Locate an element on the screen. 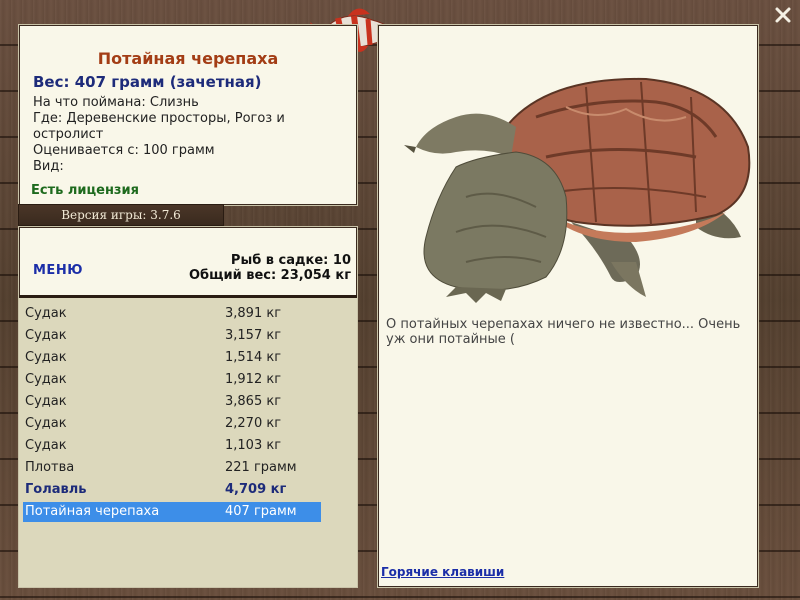 This screenshot has height=600, width=800. item-weight: 4,709 кг is located at coordinates (256, 489).